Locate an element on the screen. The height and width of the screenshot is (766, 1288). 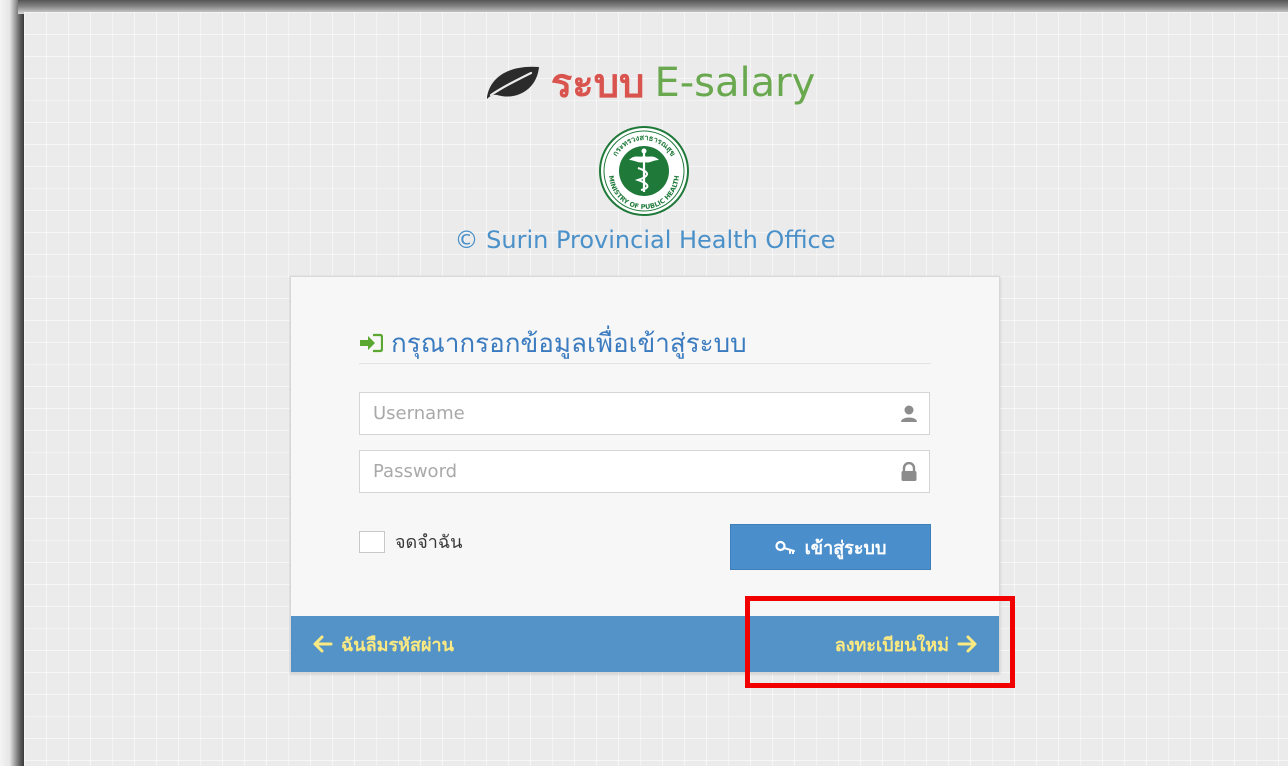
login-button-label: เข้าสู่ระบบ is located at coordinates (845, 548).